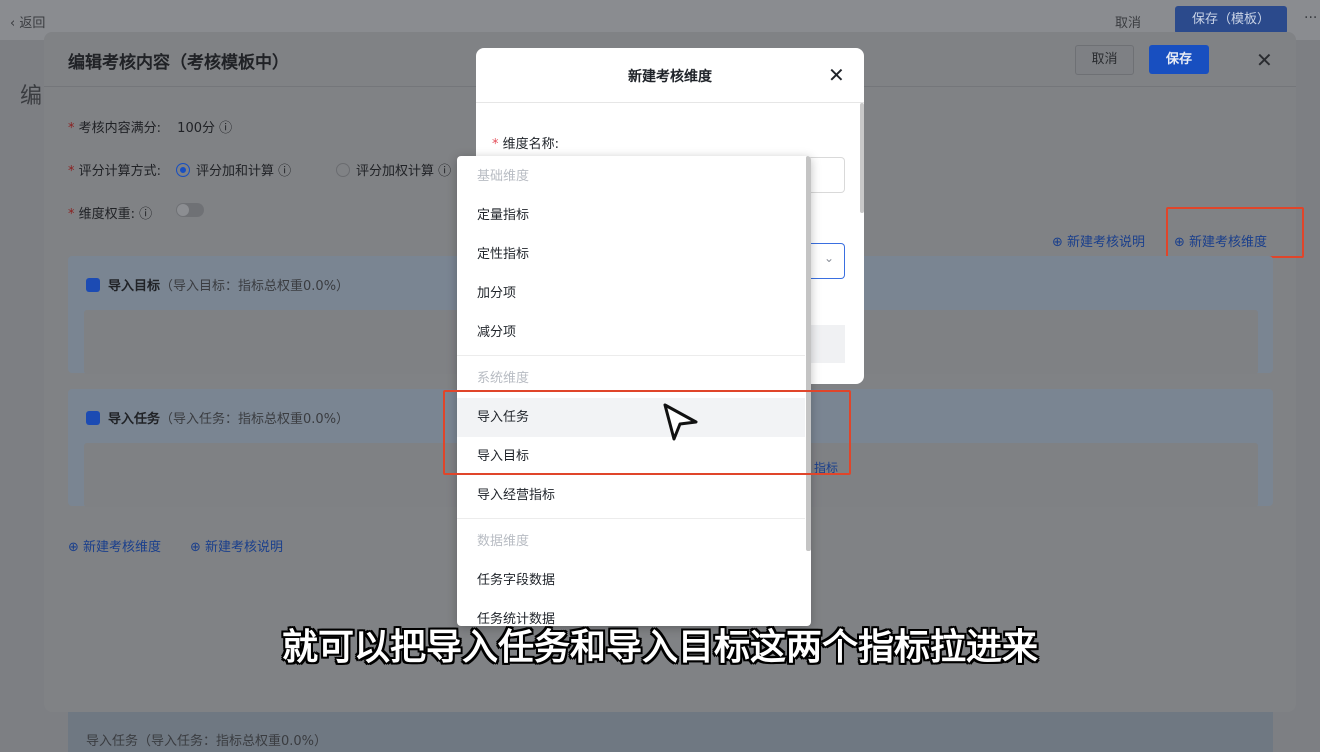 This screenshot has height=752, width=1320. What do you see at coordinates (1310, 18) in the screenshot?
I see `more-icon: ···` at bounding box center [1310, 18].